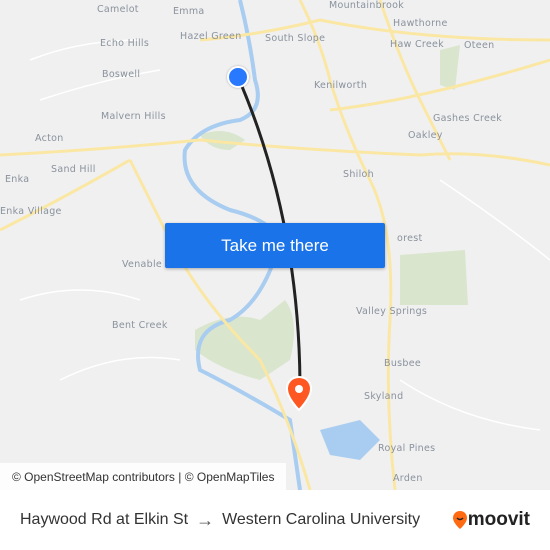  Describe the element at coordinates (459, 520) in the screenshot. I see `moovit-pin-icon` at that location.